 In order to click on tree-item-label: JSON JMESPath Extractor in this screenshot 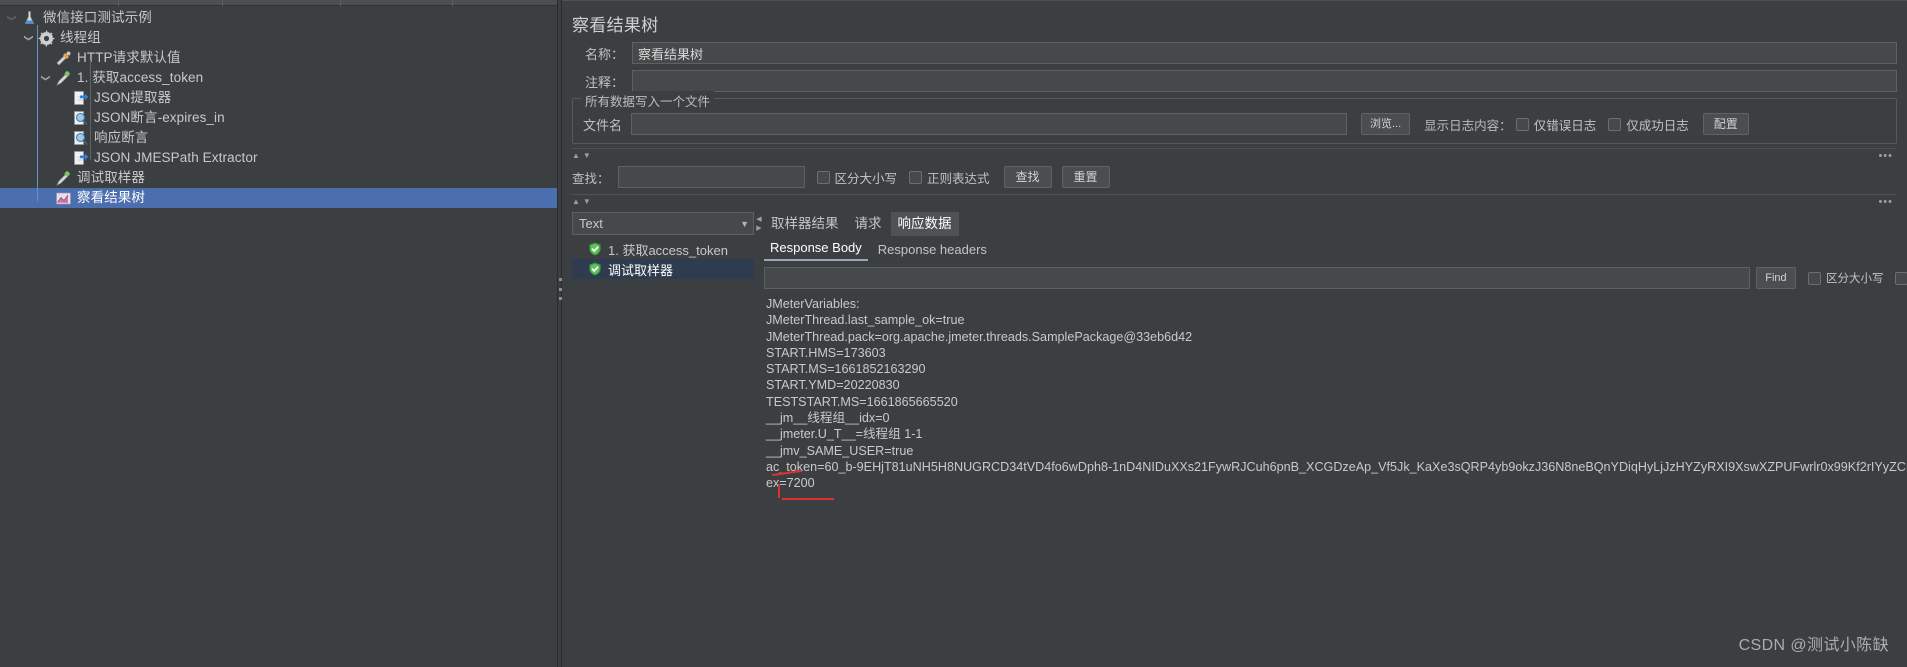, I will do `click(176, 157)`.